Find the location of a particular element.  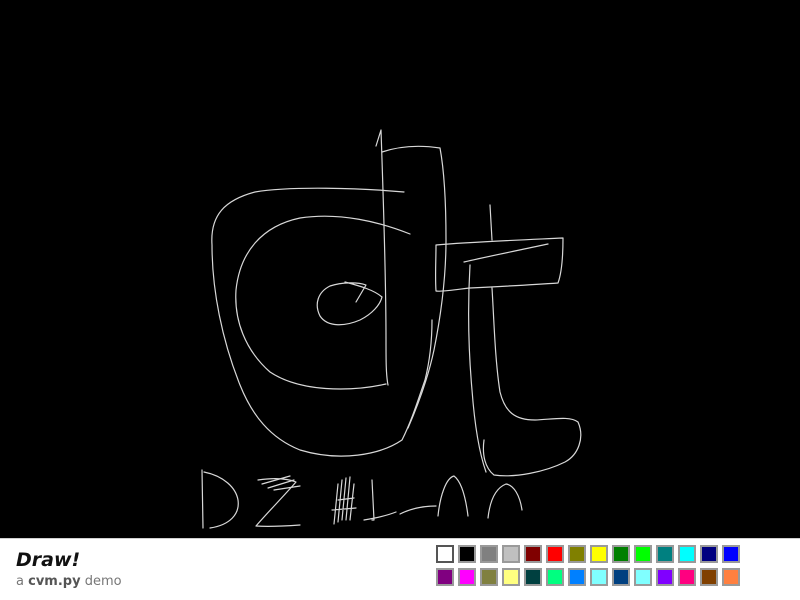

stroke-scribble-z is located at coordinates (278, 503).